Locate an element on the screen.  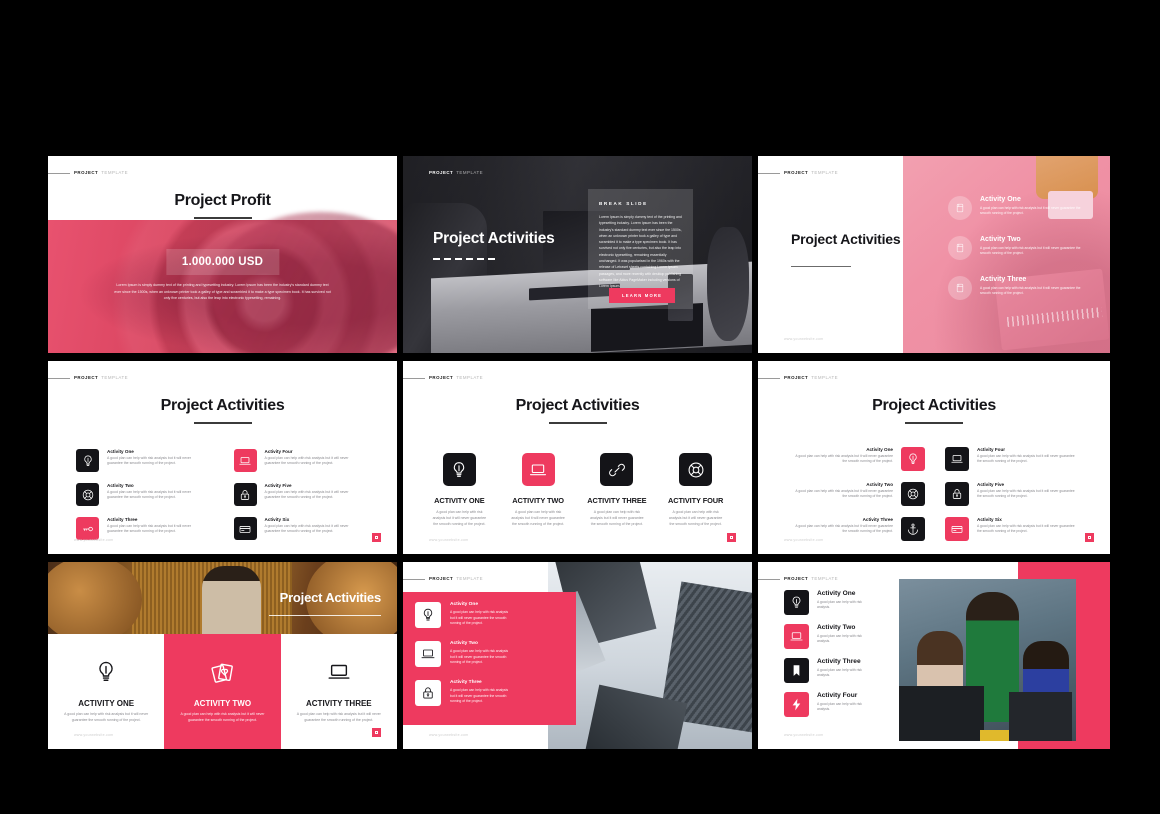
laptop-icon is located at coordinates (957, 459).